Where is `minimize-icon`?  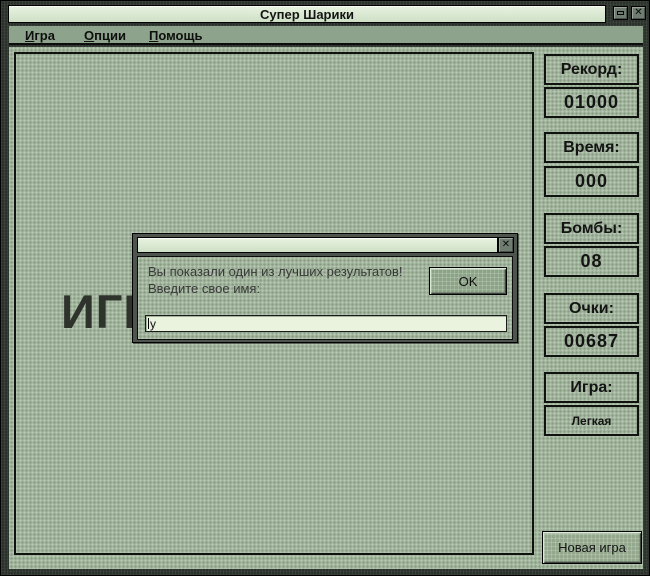
minimize-icon is located at coordinates (620, 13).